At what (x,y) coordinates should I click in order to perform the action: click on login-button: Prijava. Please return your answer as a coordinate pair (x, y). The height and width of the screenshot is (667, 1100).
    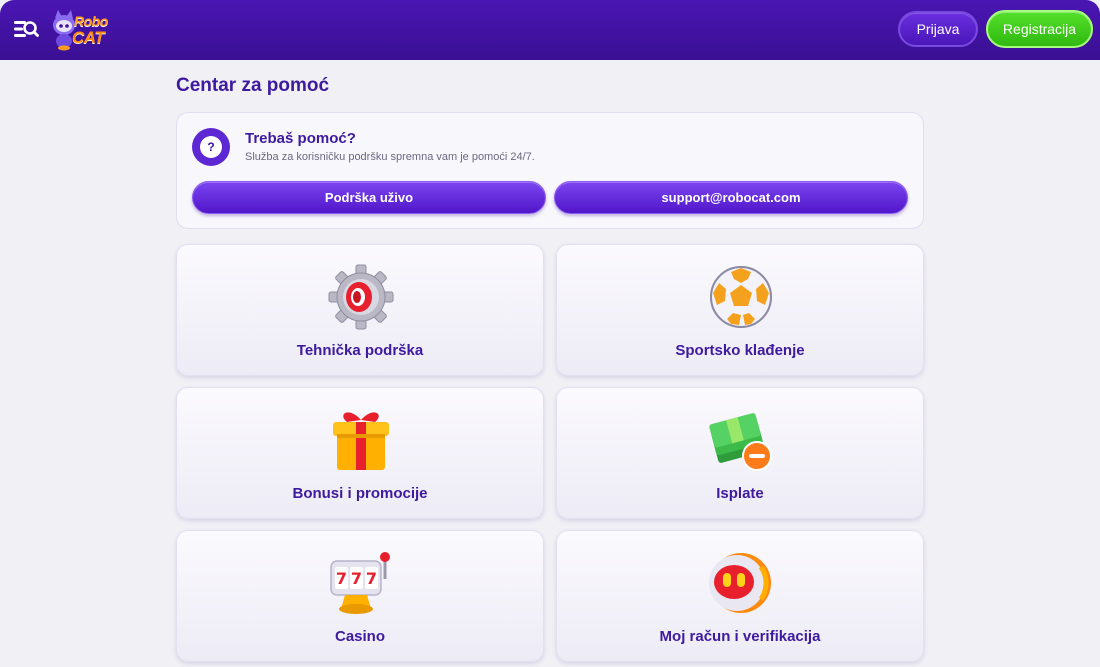
    Looking at the image, I should click on (938, 29).